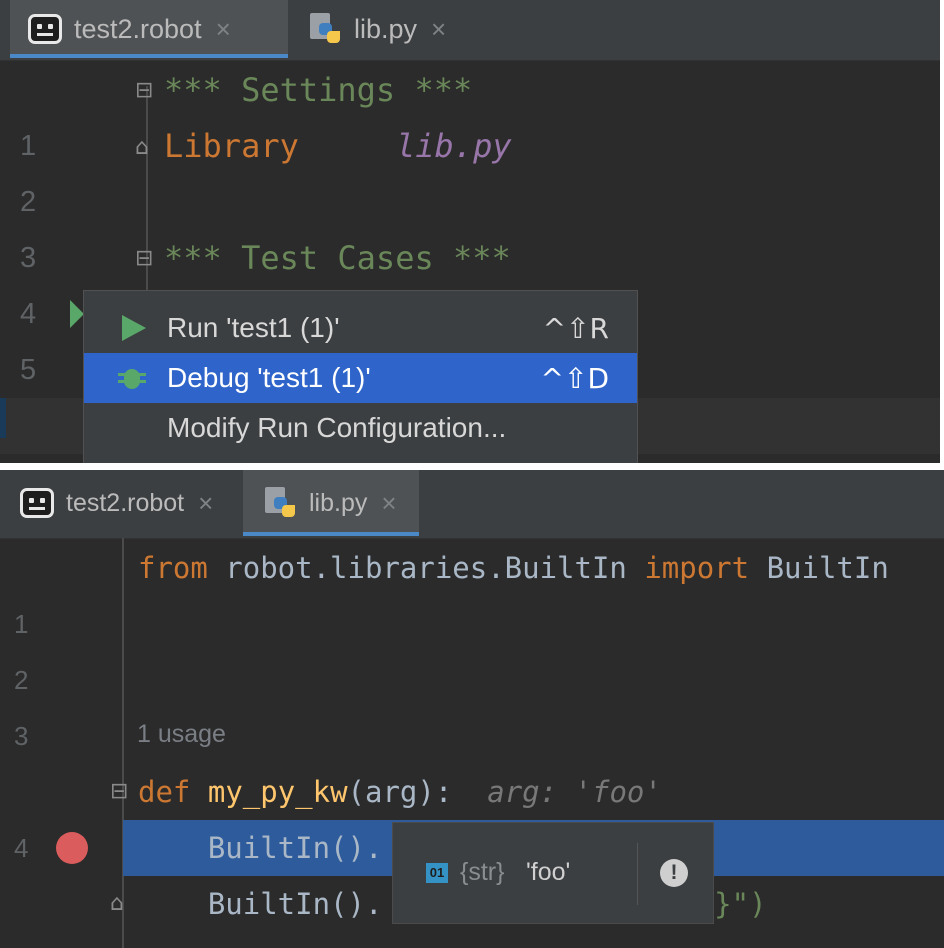 This screenshot has width=944, height=948. I want to click on caret-row-marker, so click(3, 418).